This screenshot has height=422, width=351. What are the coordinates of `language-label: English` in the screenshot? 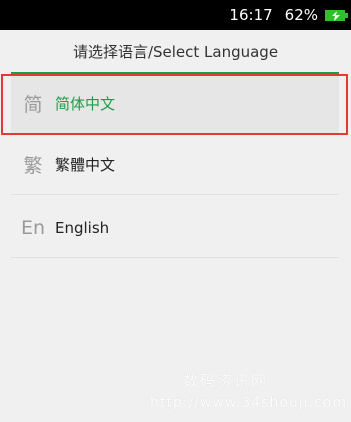 It's located at (82, 227).